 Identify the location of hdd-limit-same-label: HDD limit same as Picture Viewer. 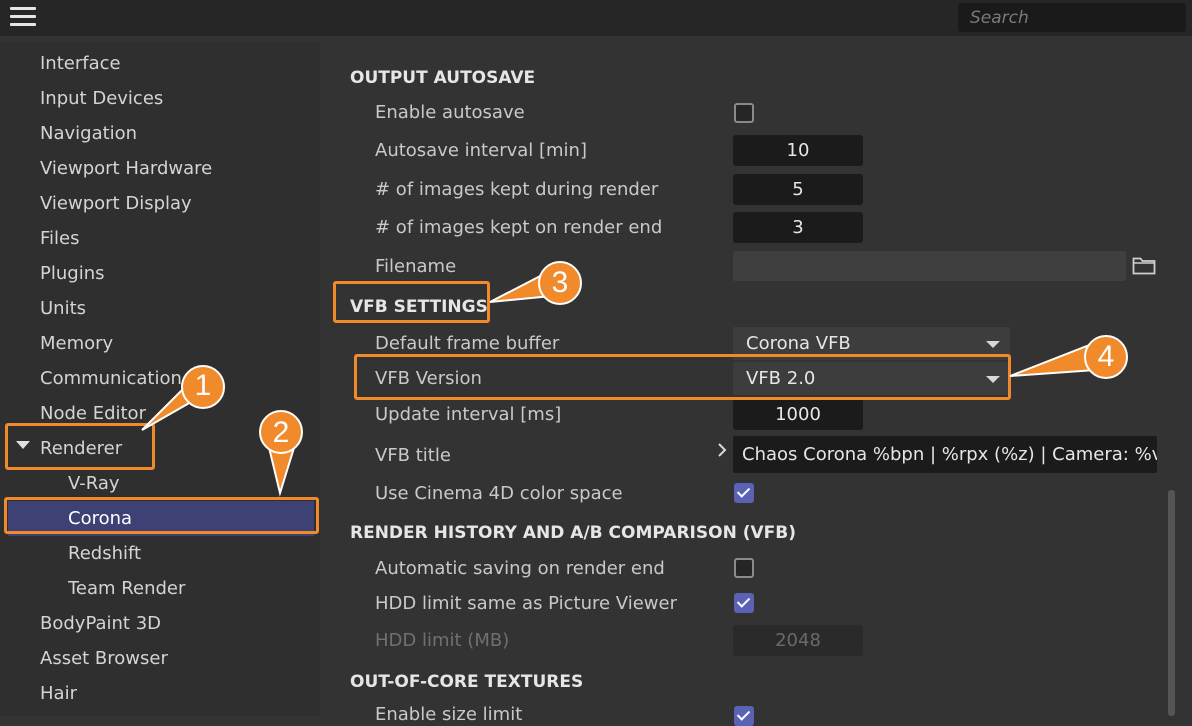
(526, 603).